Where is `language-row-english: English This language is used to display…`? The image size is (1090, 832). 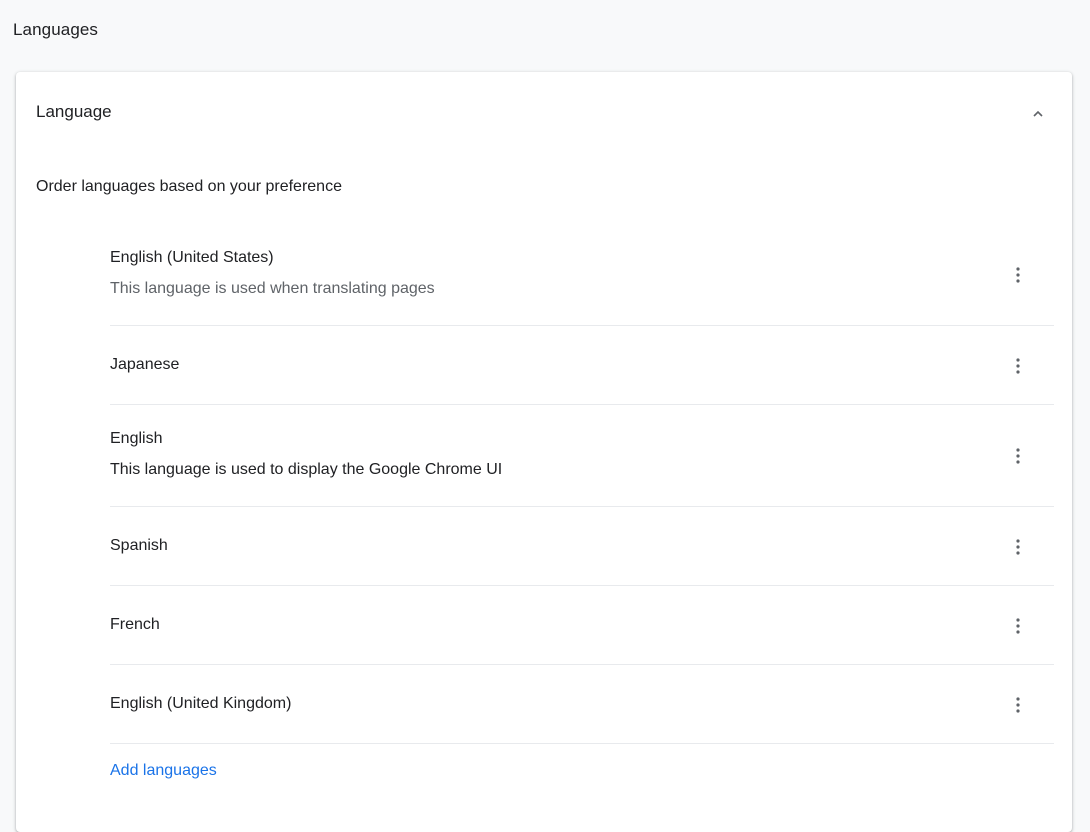
language-row-english: English This language is used to display… is located at coordinates (582, 456).